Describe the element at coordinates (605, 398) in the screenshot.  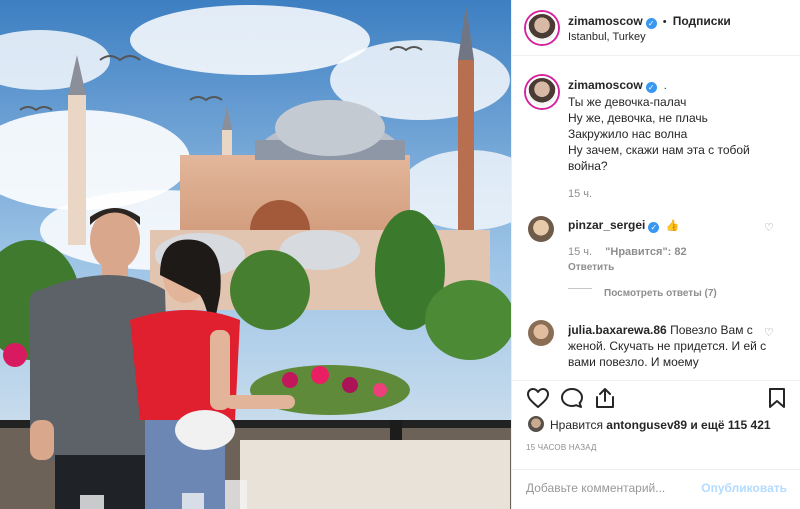
I see `share-icon` at that location.